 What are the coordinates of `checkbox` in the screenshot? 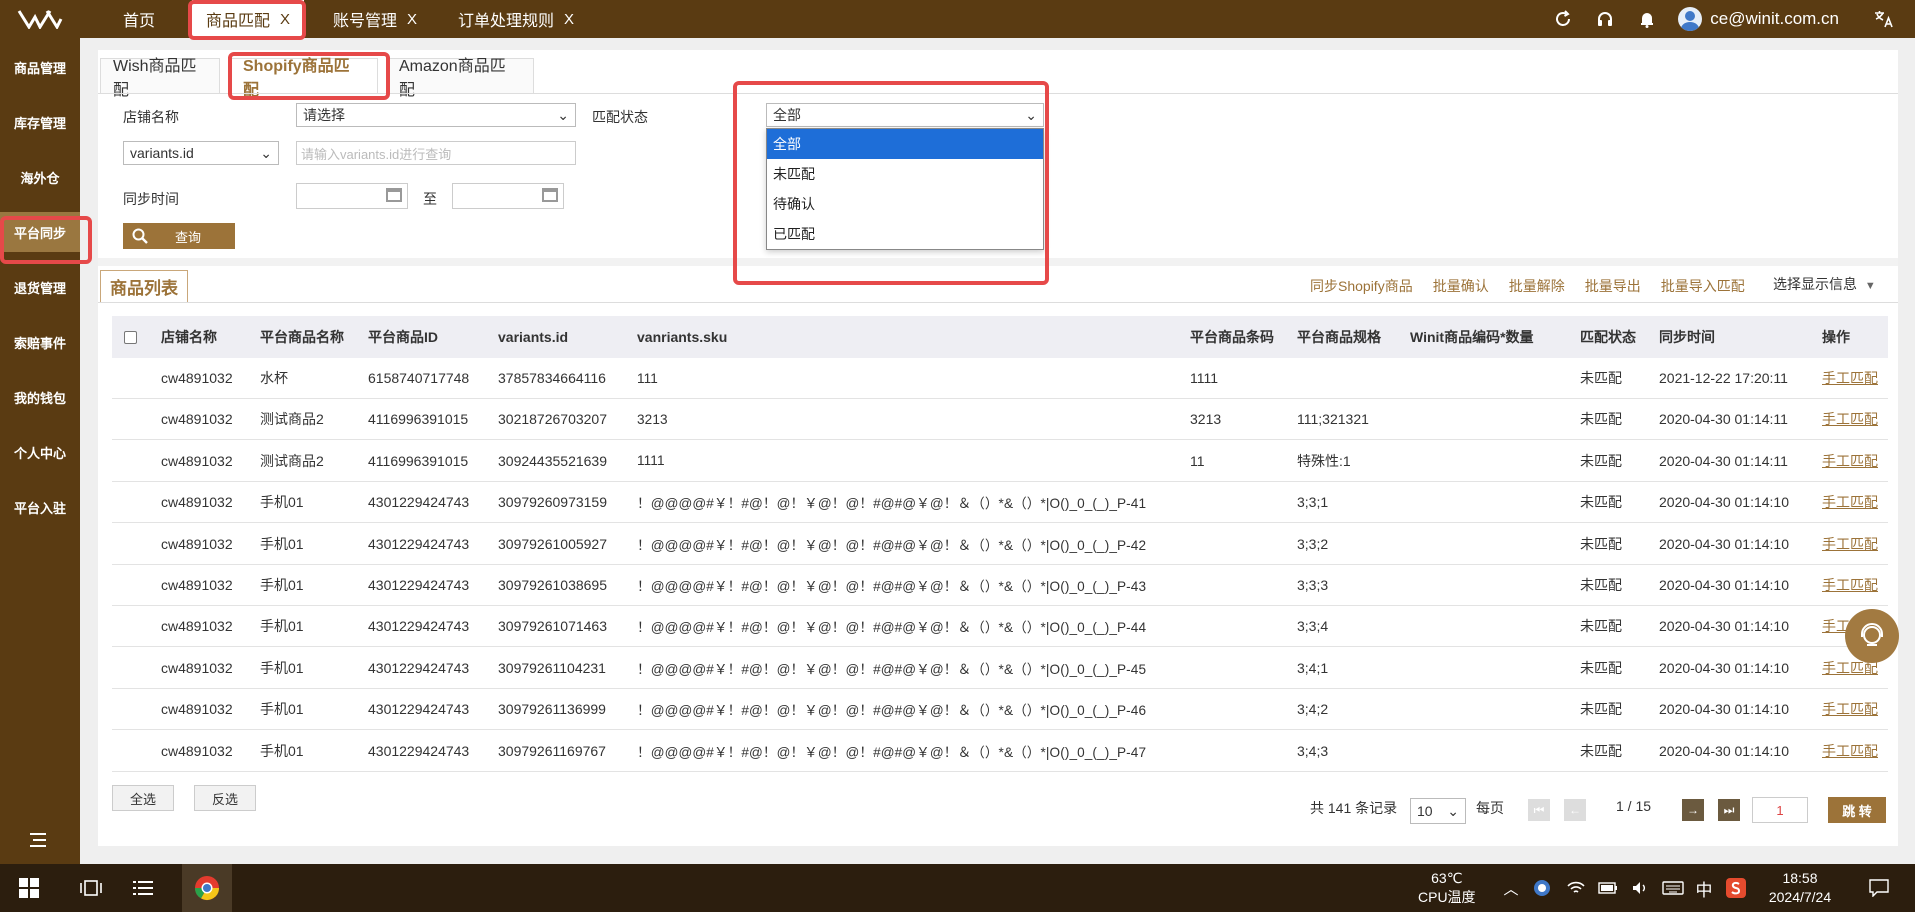 It's located at (130, 337).